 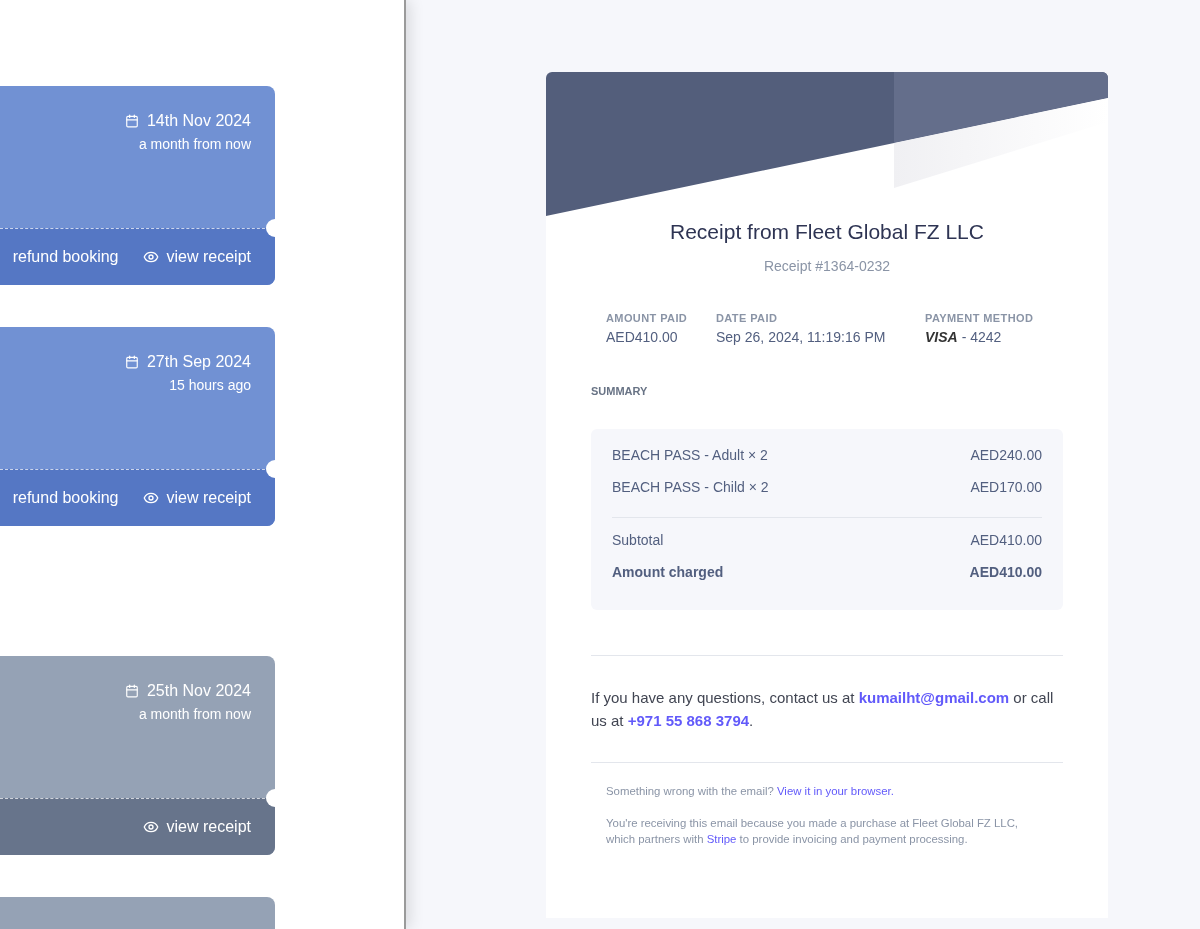 I want to click on total-label: Subtotal, so click(x=638, y=541).